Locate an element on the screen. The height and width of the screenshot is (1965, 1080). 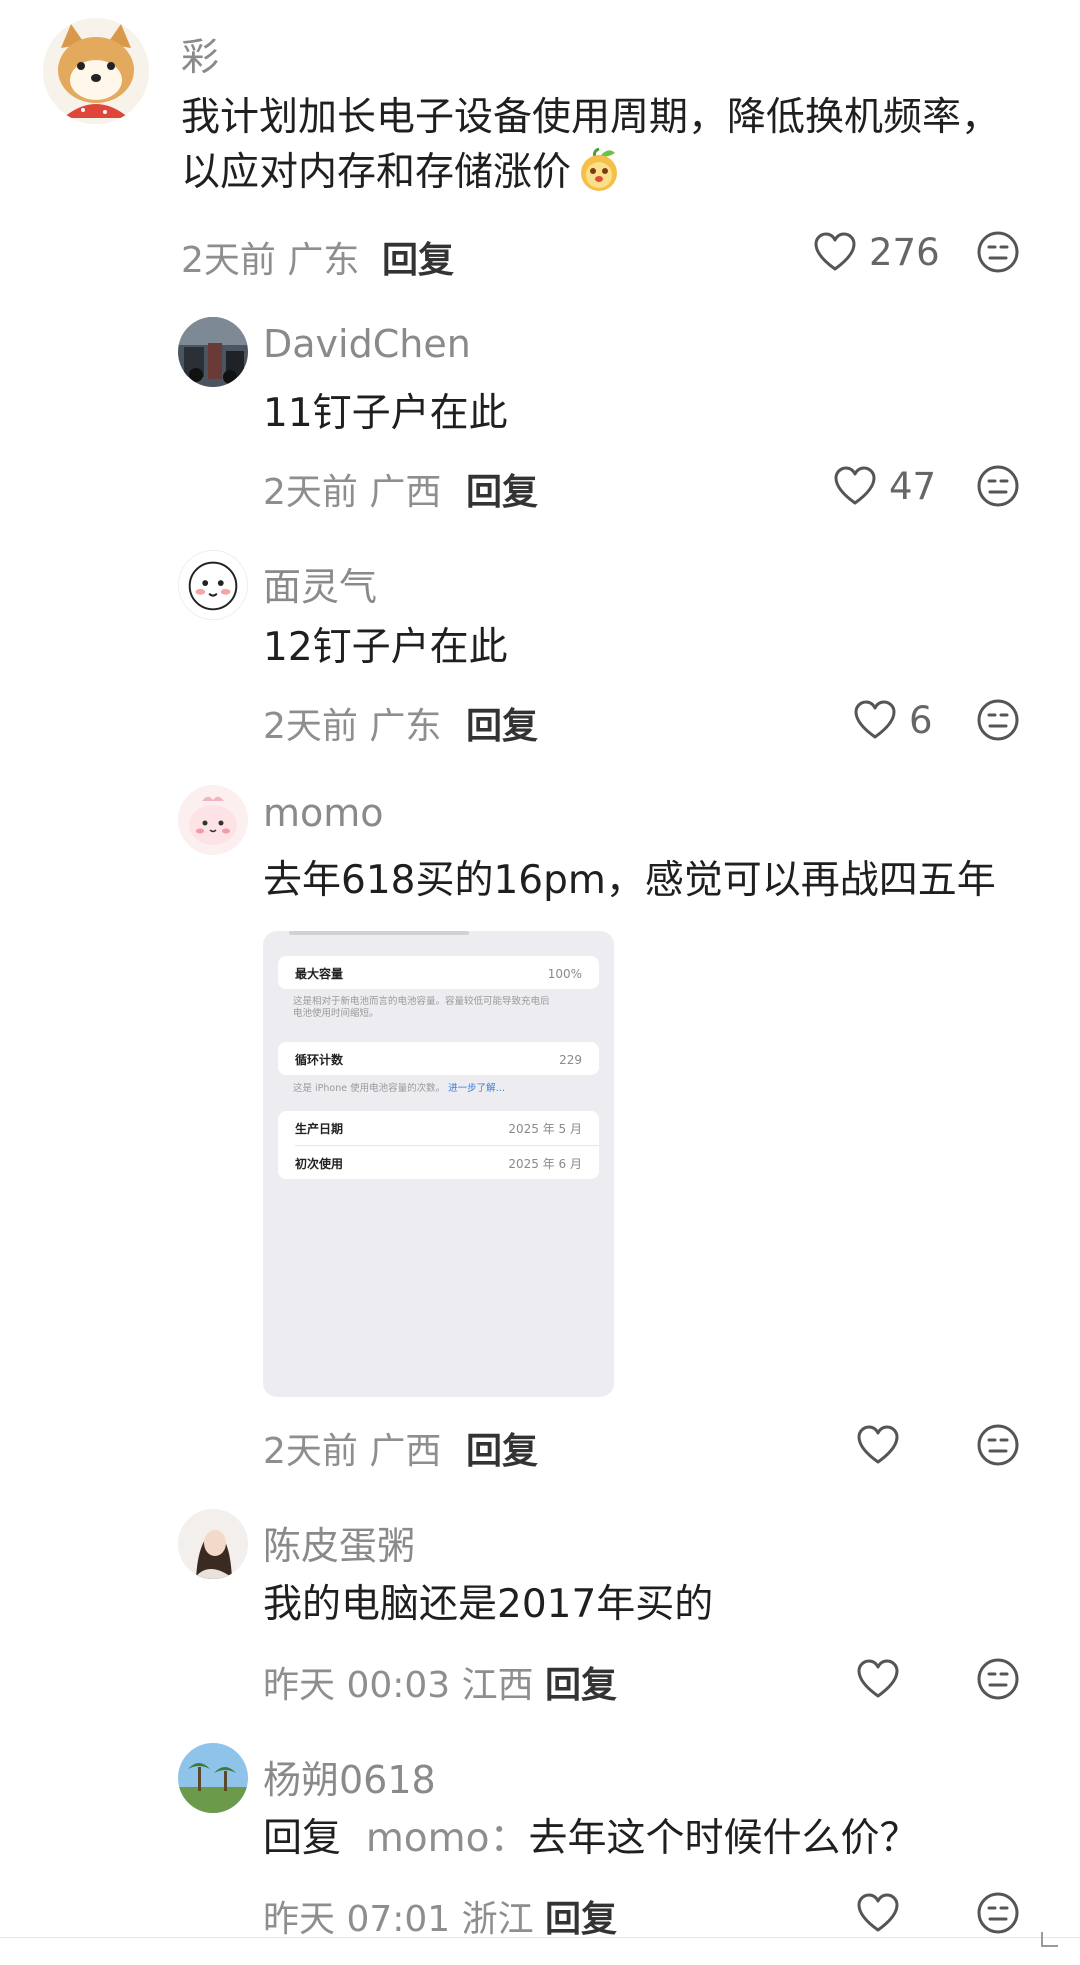
like-button: 276 is located at coordinates (876, 252).